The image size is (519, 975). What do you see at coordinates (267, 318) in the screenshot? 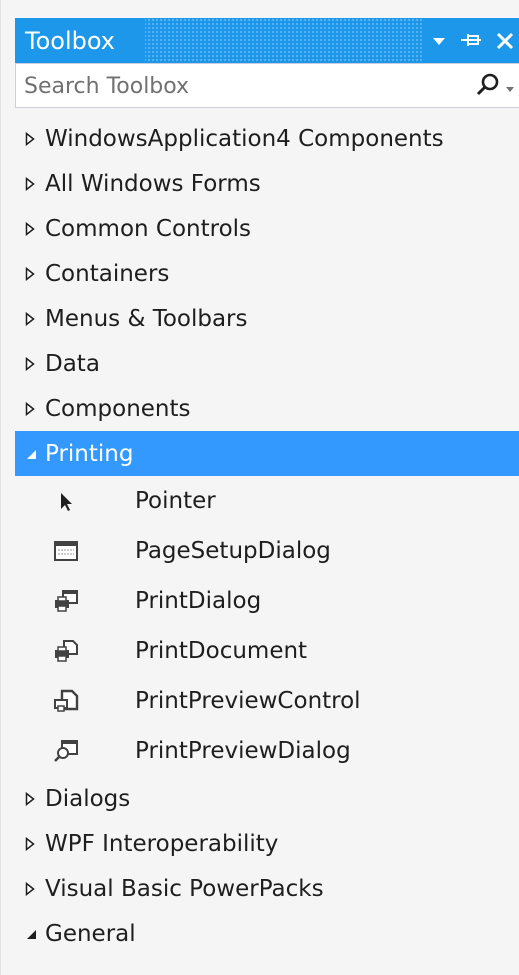
I see `tree-group-menus-toolbars: Menus & Toolbars` at bounding box center [267, 318].